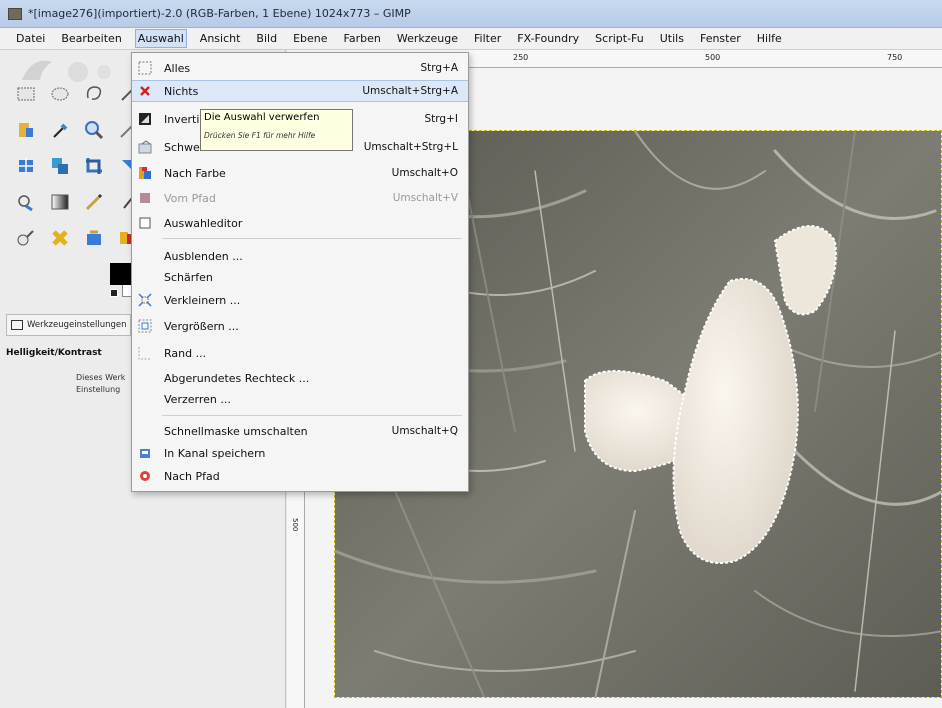  What do you see at coordinates (145, 223) in the screenshot?
I see `selection-editor-icon` at bounding box center [145, 223].